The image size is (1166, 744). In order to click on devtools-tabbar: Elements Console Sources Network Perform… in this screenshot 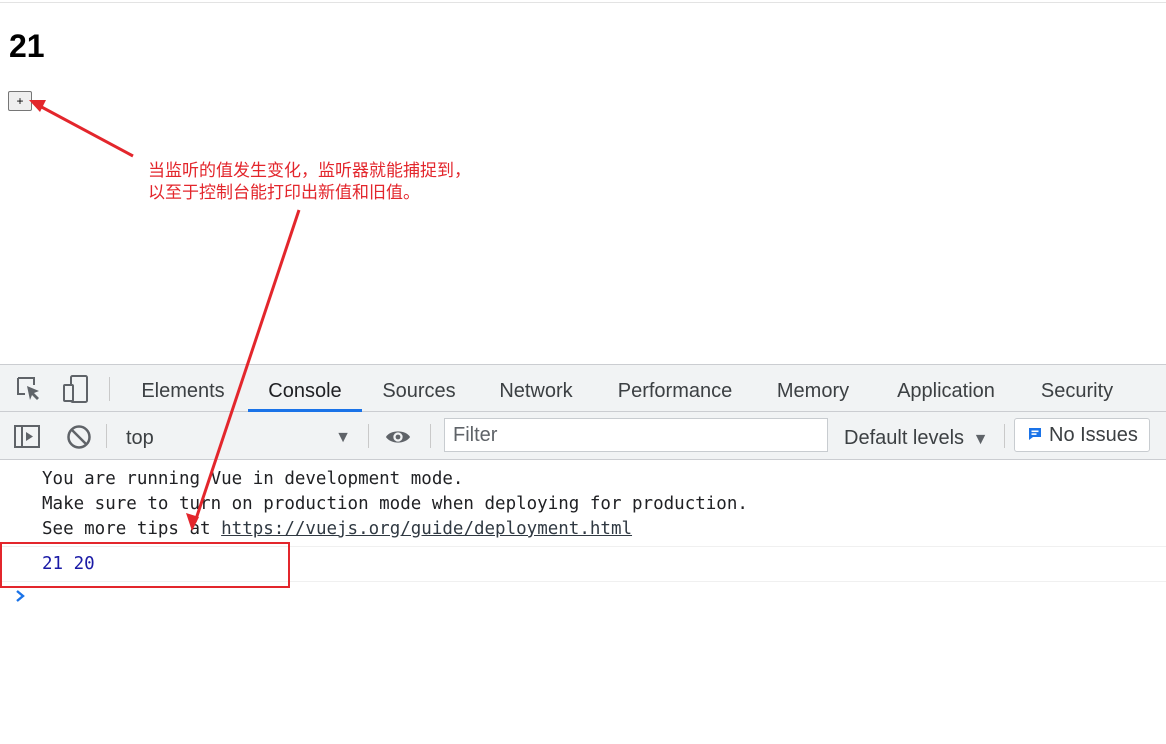, I will do `click(583, 388)`.